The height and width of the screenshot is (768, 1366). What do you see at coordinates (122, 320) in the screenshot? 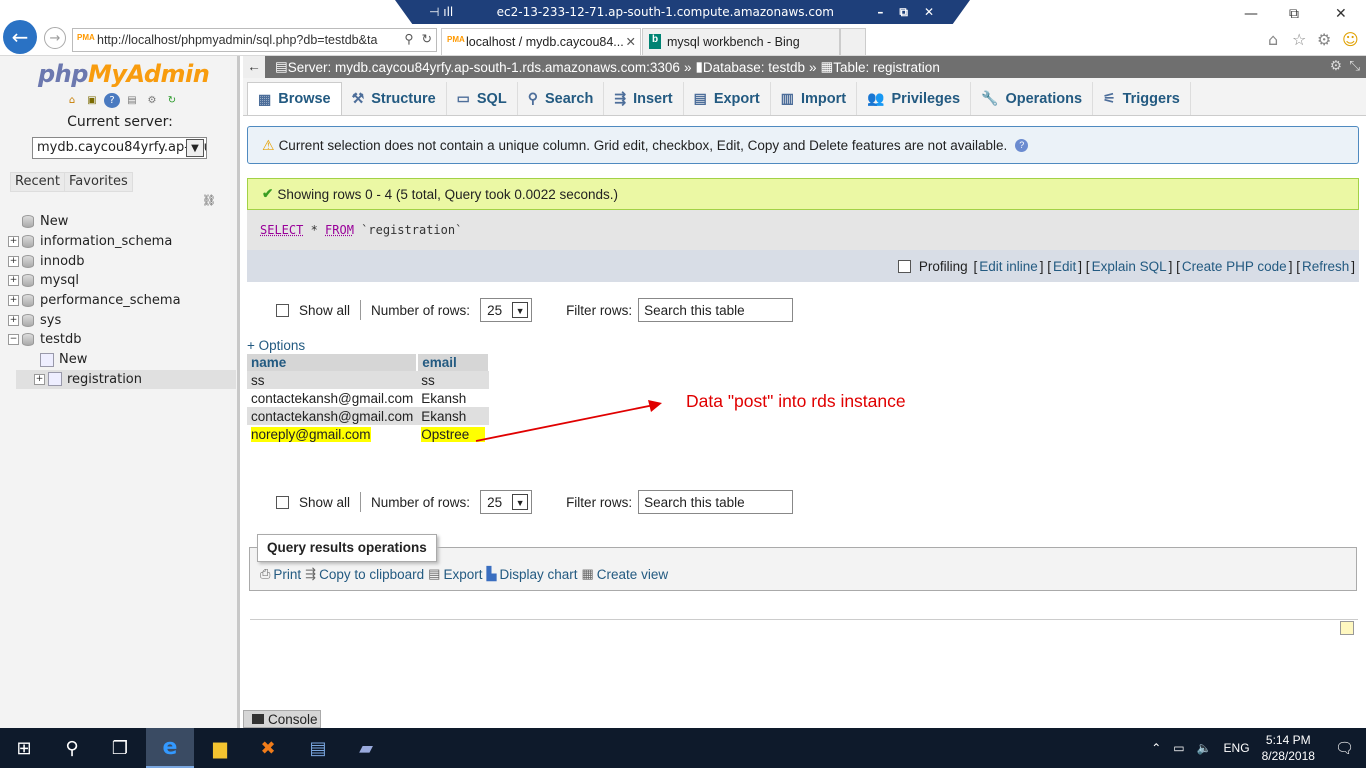
I see `tree-item-sys: + sys` at bounding box center [122, 320].